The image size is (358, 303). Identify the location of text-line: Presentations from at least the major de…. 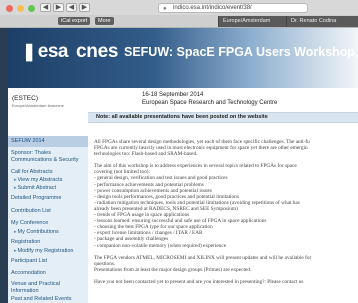
(173, 269).